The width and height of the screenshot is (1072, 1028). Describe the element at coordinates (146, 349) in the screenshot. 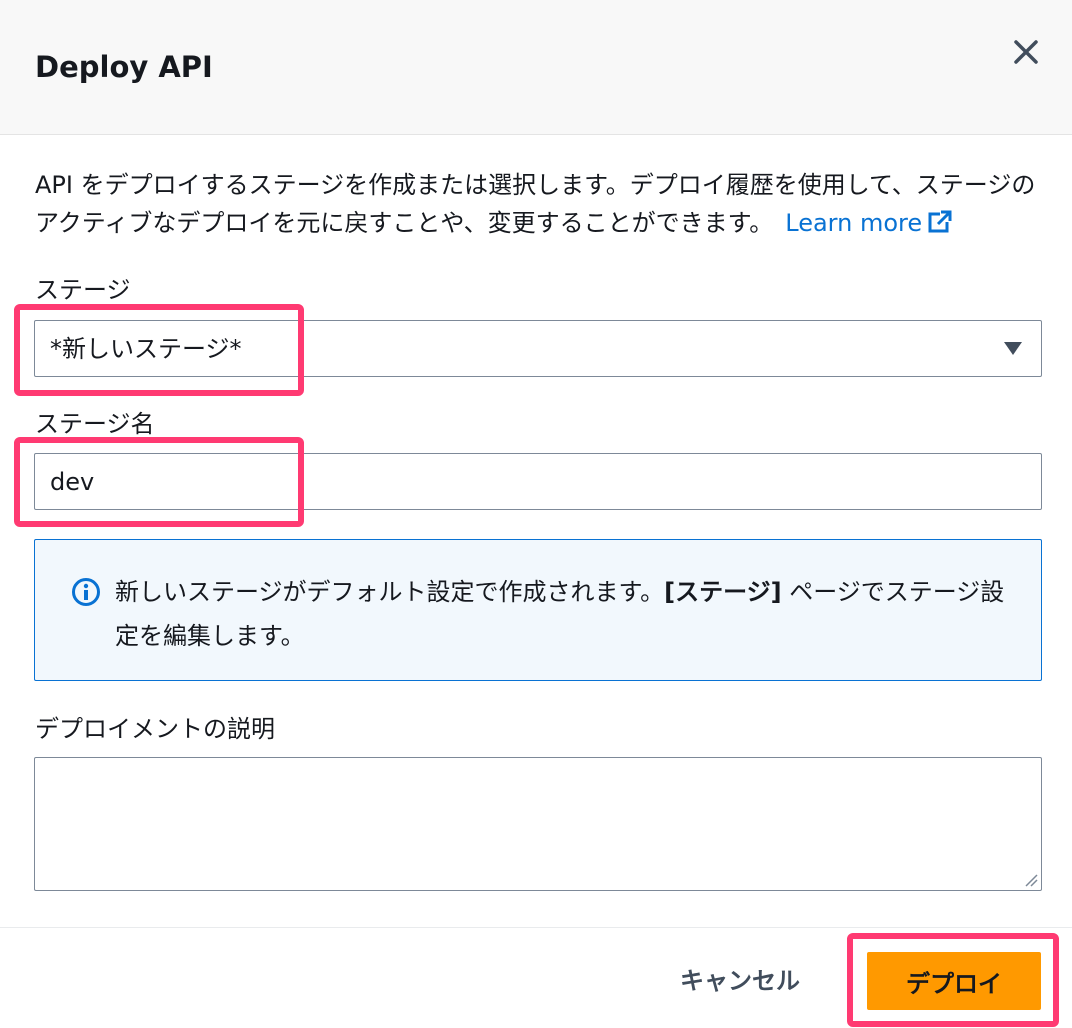

I see `stage-select-value: *新しいステージ*` at that location.